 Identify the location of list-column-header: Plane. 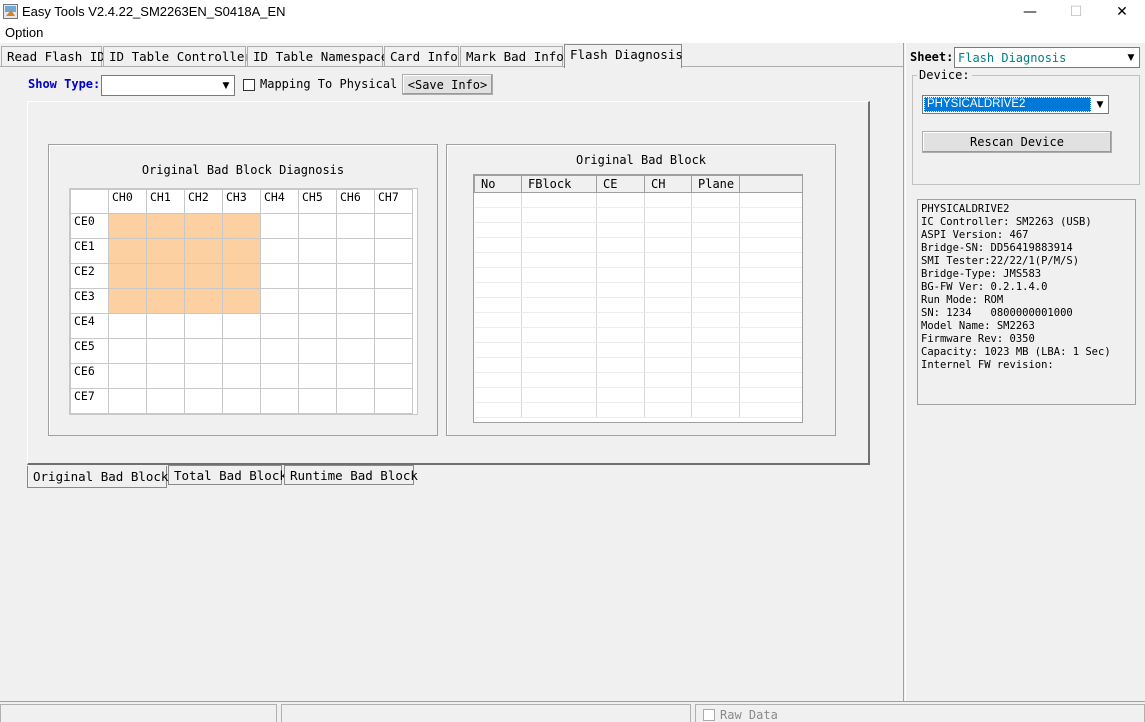
(715, 184).